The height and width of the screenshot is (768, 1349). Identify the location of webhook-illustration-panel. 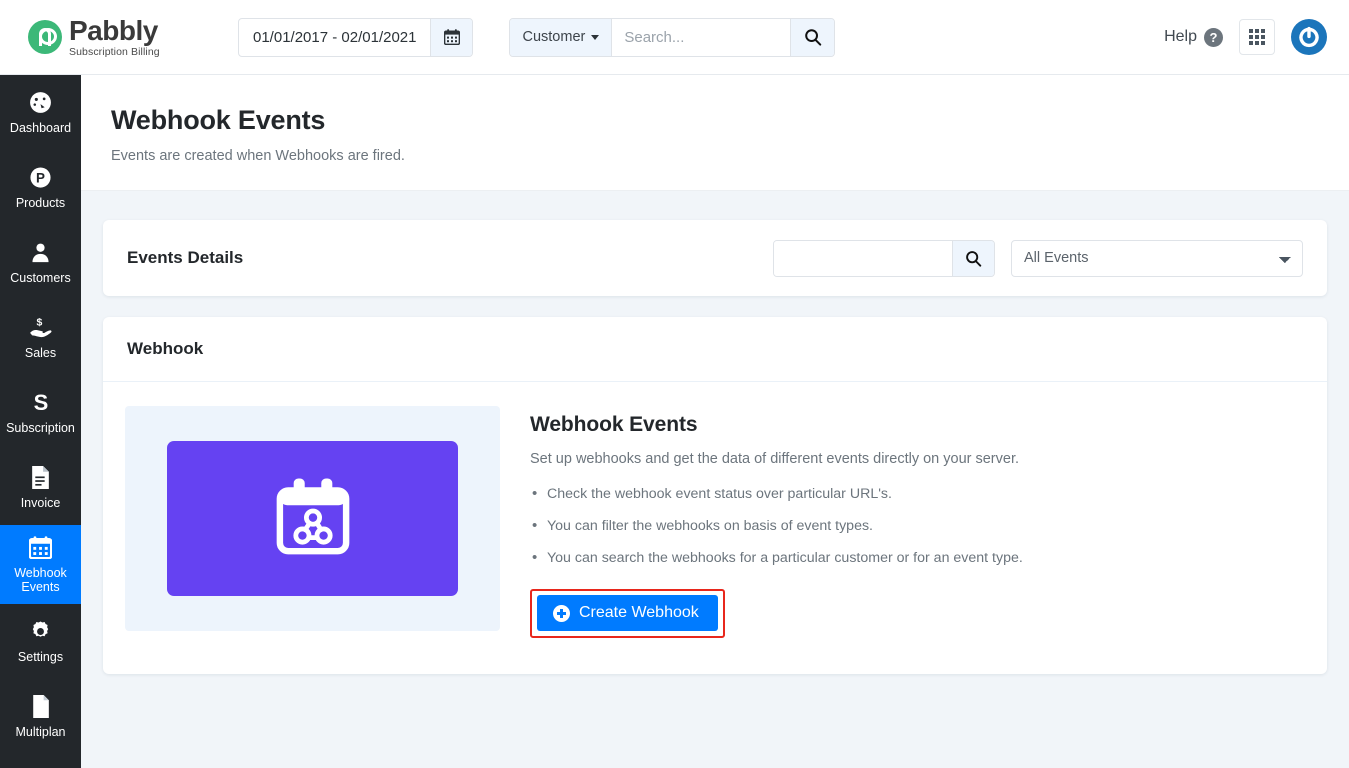
(312, 518).